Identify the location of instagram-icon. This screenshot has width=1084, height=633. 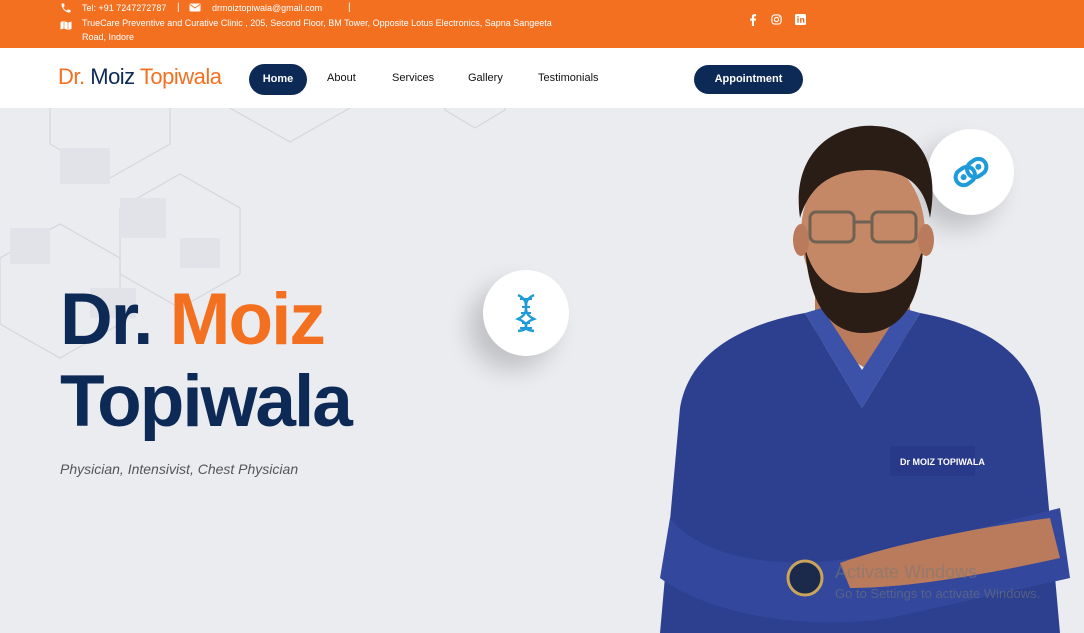
(776, 19).